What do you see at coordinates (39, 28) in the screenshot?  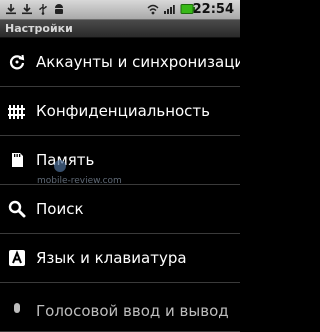 I see `page-title: Настройки` at bounding box center [39, 28].